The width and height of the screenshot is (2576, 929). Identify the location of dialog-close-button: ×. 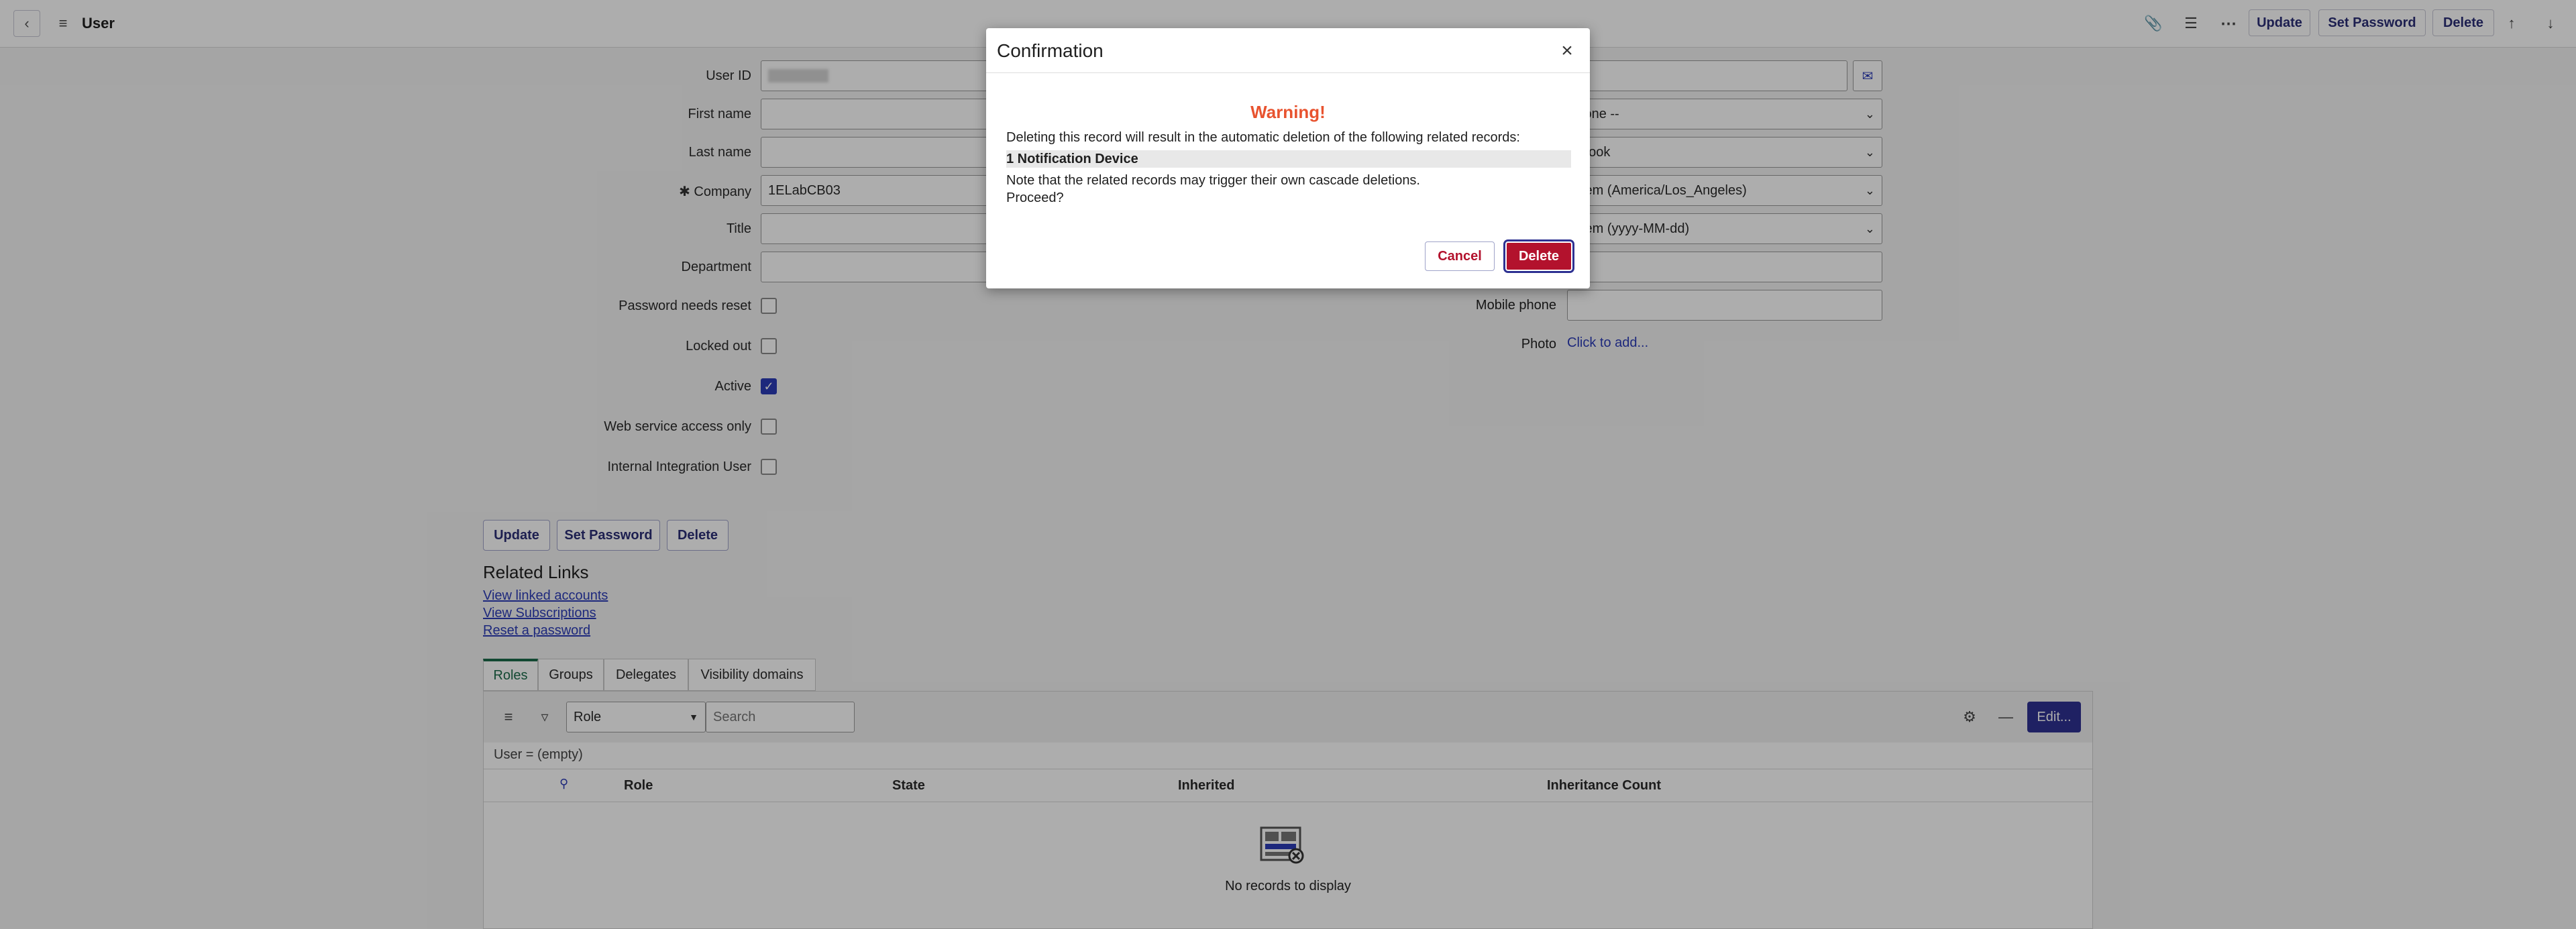
(1567, 51).